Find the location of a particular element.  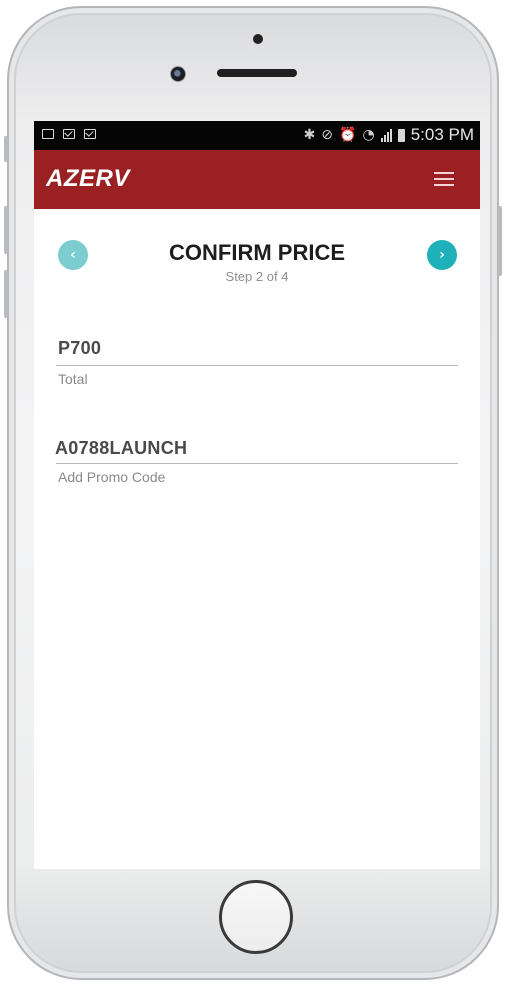

front-sensor is located at coordinates (258, 39).